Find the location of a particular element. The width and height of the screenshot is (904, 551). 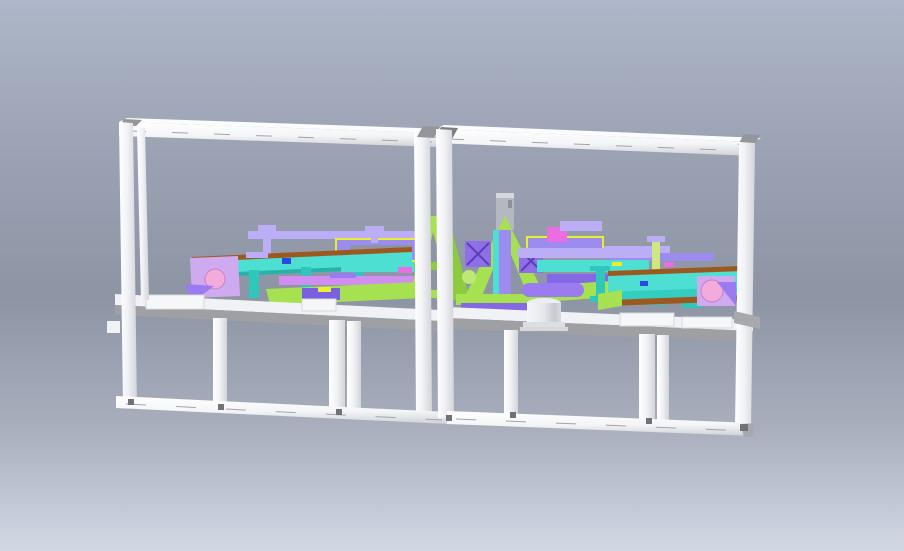

pedestal-base-plate is located at coordinates (544, 329).